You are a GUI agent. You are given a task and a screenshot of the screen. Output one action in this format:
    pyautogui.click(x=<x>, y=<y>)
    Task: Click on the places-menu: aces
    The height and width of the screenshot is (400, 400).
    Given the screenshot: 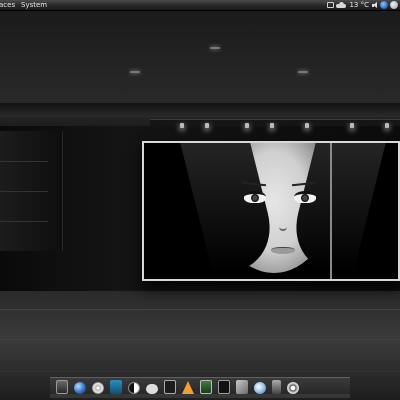 What is the action you would take?
    pyautogui.click(x=7, y=5)
    